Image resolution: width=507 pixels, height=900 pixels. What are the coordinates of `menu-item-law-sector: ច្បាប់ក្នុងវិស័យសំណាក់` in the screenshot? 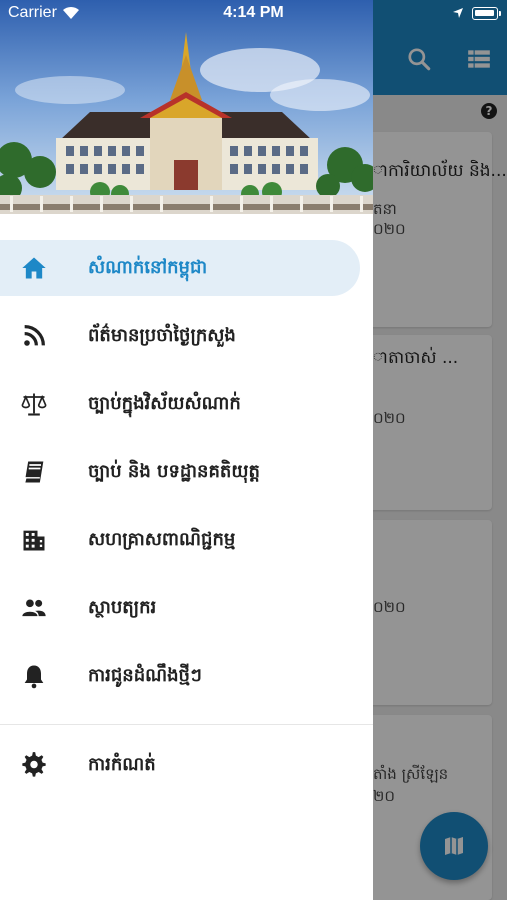 It's located at (186, 410).